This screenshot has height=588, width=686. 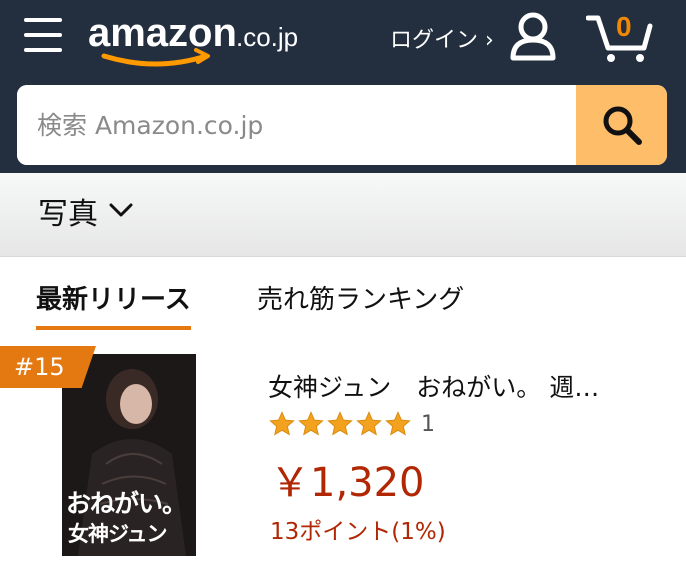 I want to click on login-link: ログイン ›, so click(x=442, y=38).